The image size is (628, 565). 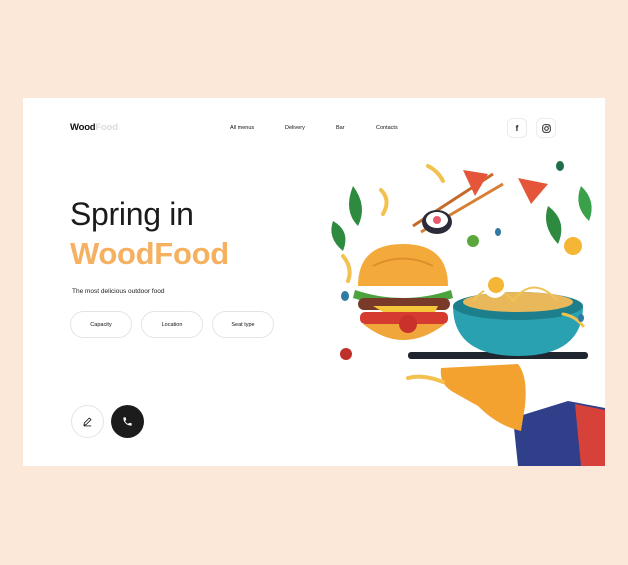 I want to click on brand-logo: WoodFood, so click(x=94, y=127).